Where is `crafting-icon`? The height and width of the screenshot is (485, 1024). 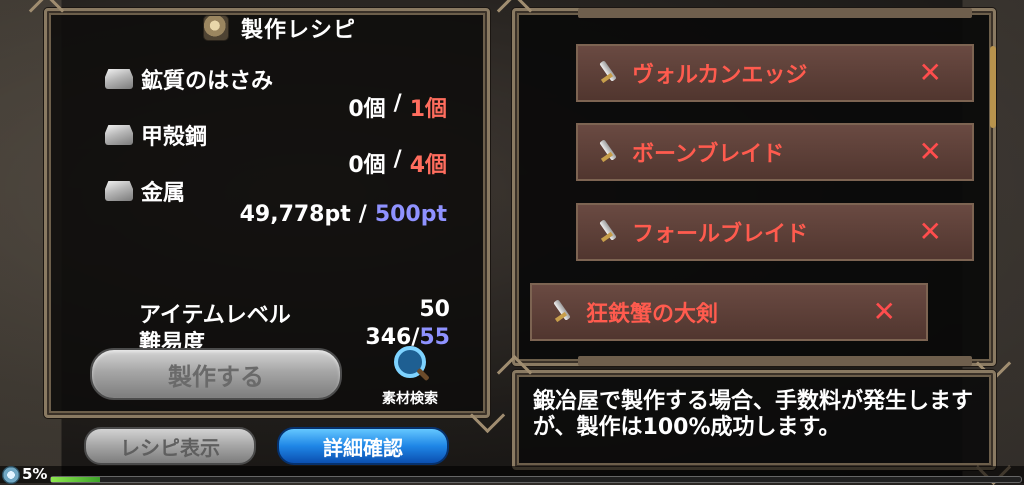 crafting-icon is located at coordinates (216, 28).